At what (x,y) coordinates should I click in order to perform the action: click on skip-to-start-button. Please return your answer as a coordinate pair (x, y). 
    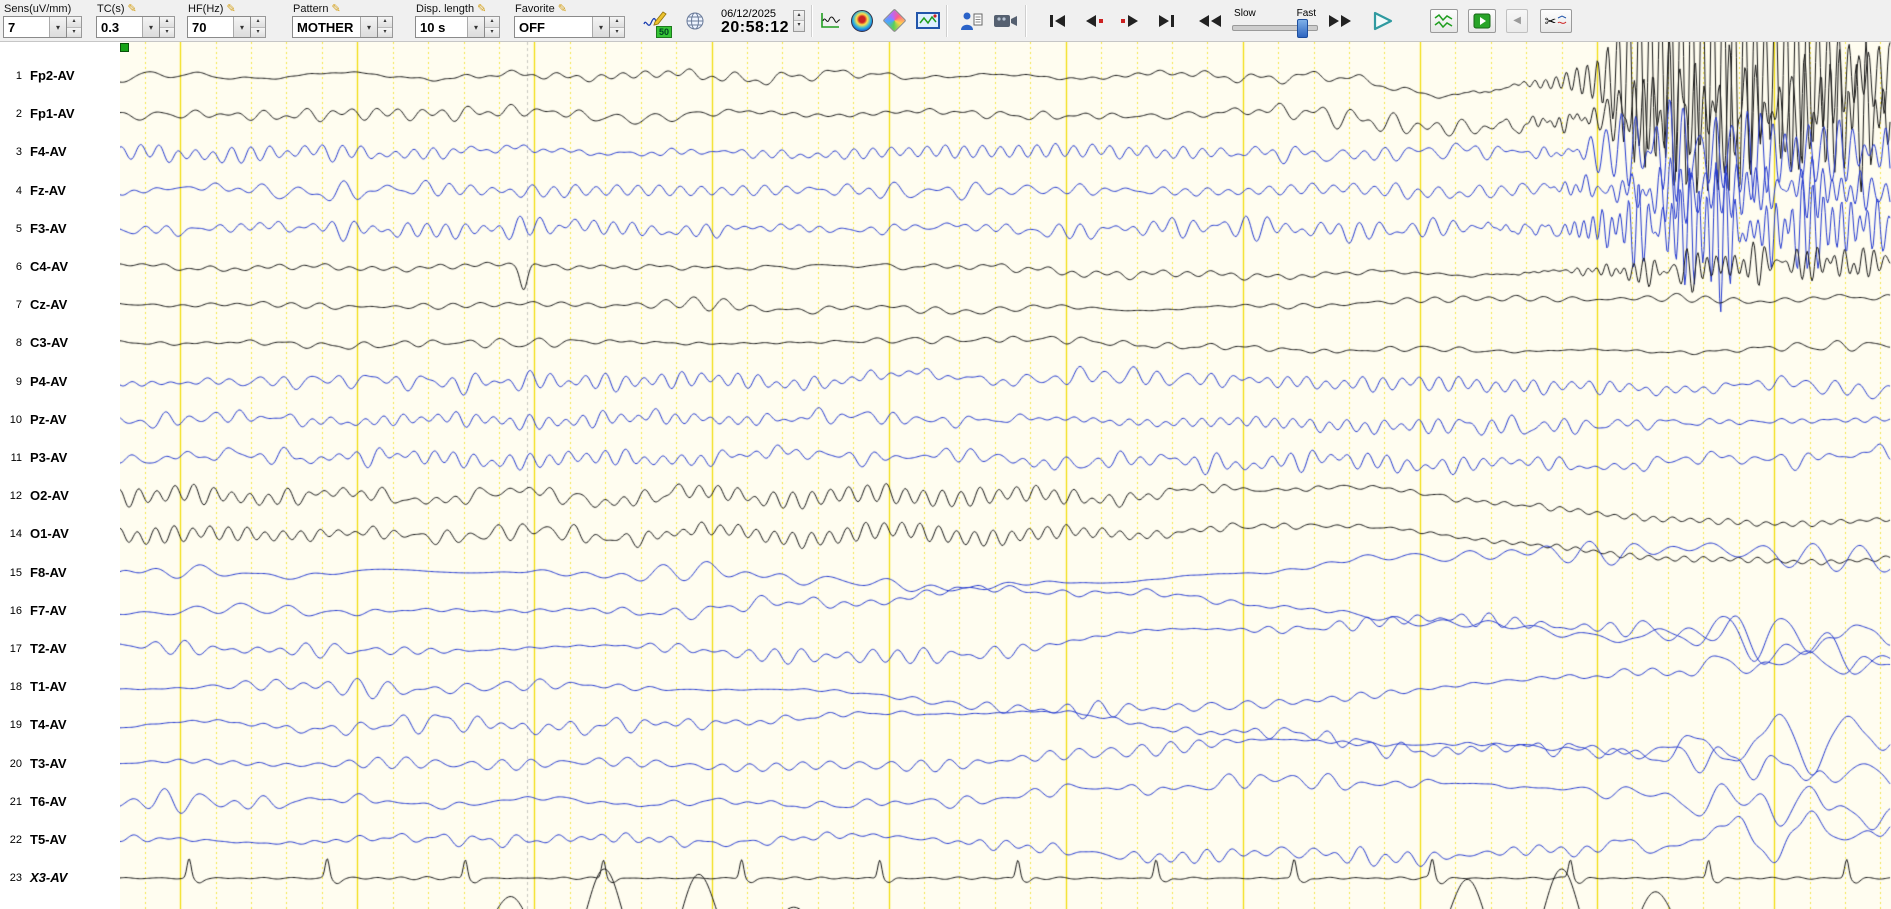
    Looking at the image, I should click on (1058, 21).